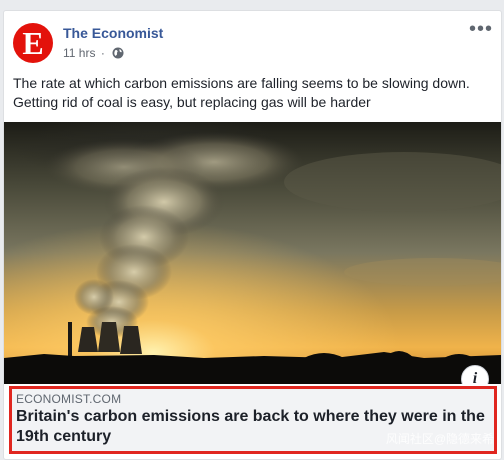 This screenshot has height=460, width=504. I want to click on page-avatar: E, so click(33, 43).